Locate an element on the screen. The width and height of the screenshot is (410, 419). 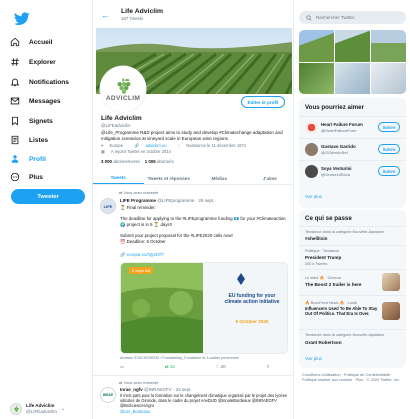
suggestion-item: Gustavo Garrido @GGarridoRef Suivre is located at coordinates (352, 149).